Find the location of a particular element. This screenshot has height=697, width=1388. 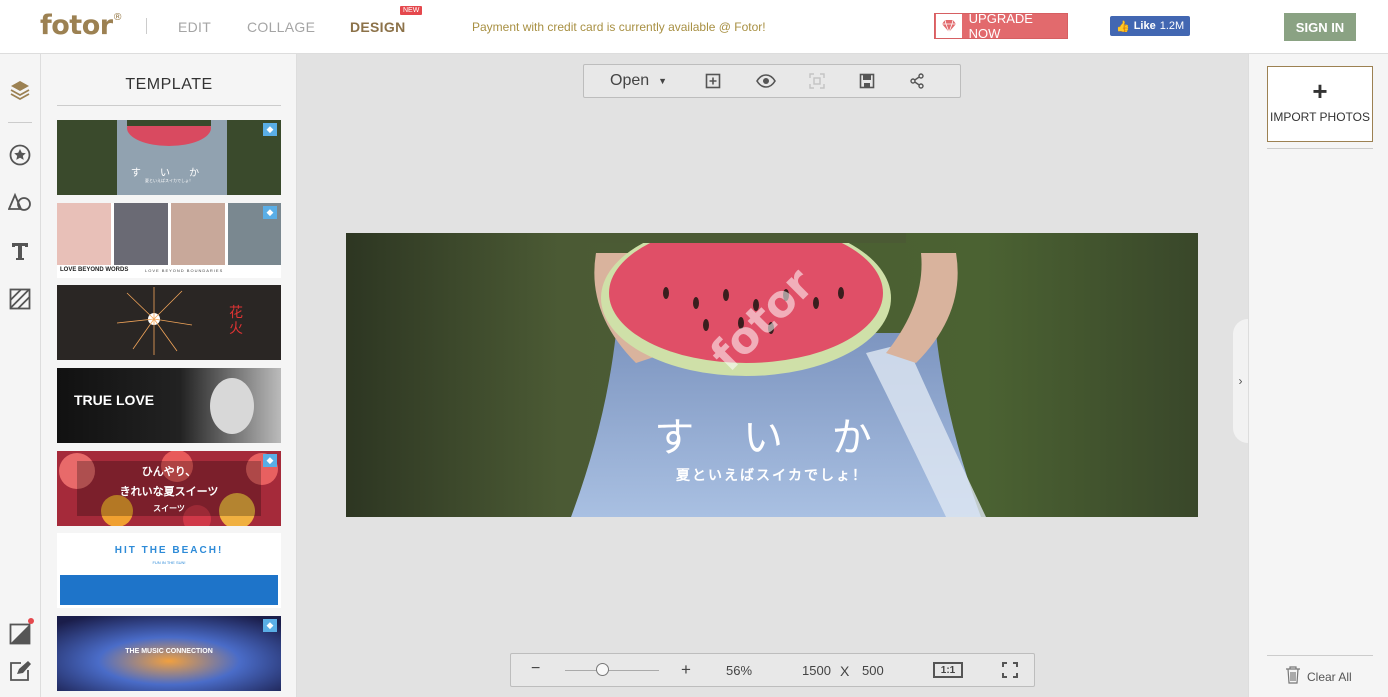

thumbs-up-icon: 👍 is located at coordinates (1123, 26).